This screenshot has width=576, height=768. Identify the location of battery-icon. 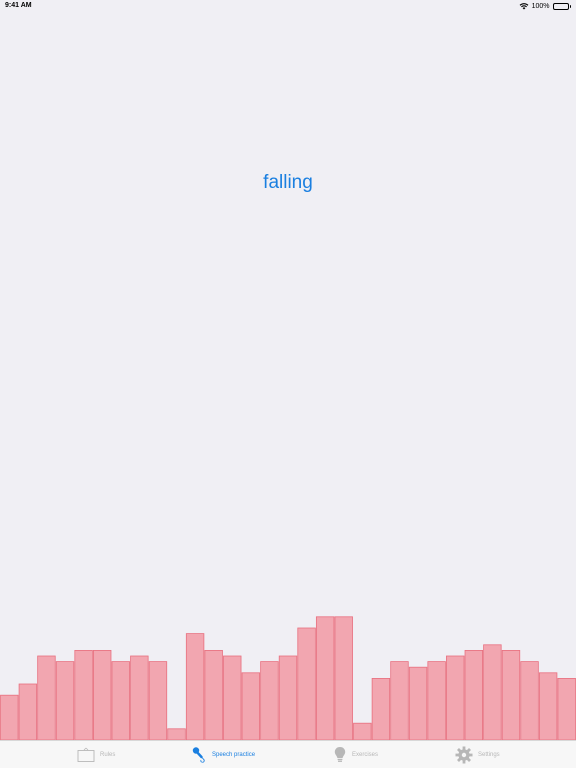
(561, 6).